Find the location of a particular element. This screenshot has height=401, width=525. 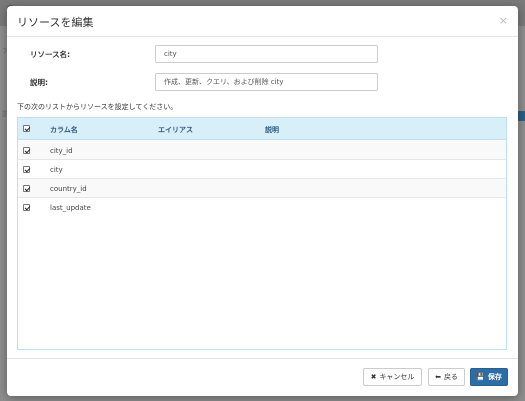

save-button: 💾 保存 is located at coordinates (489, 377).